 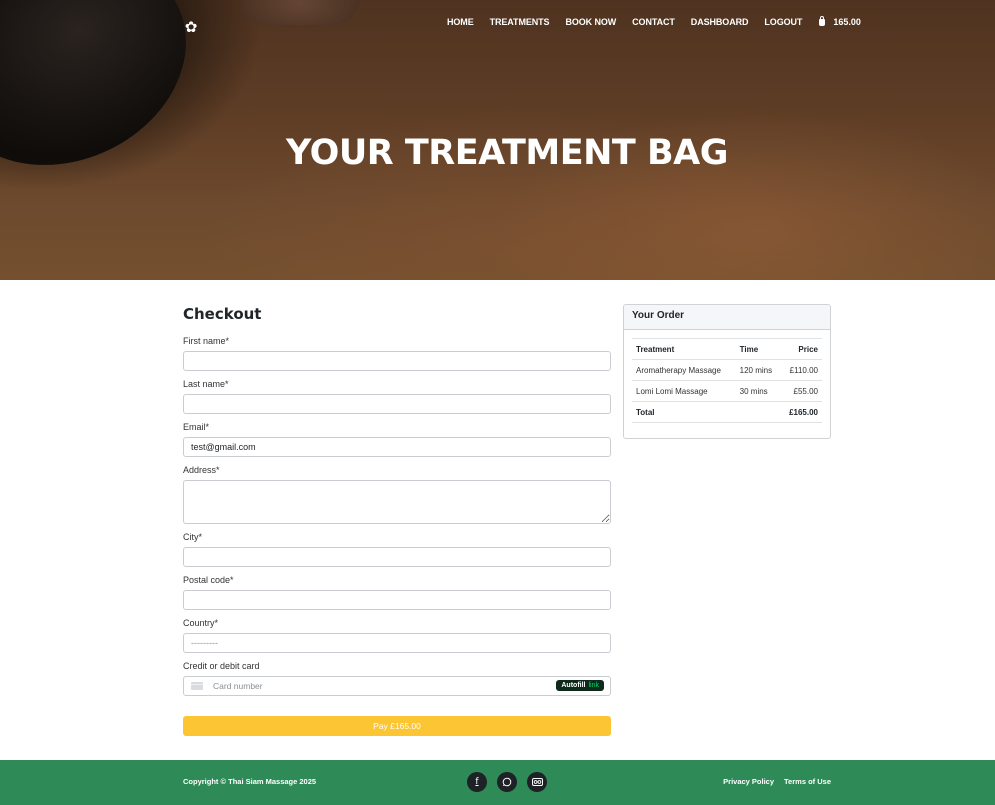 I want to click on link-brand-label: link, so click(x=593, y=685).